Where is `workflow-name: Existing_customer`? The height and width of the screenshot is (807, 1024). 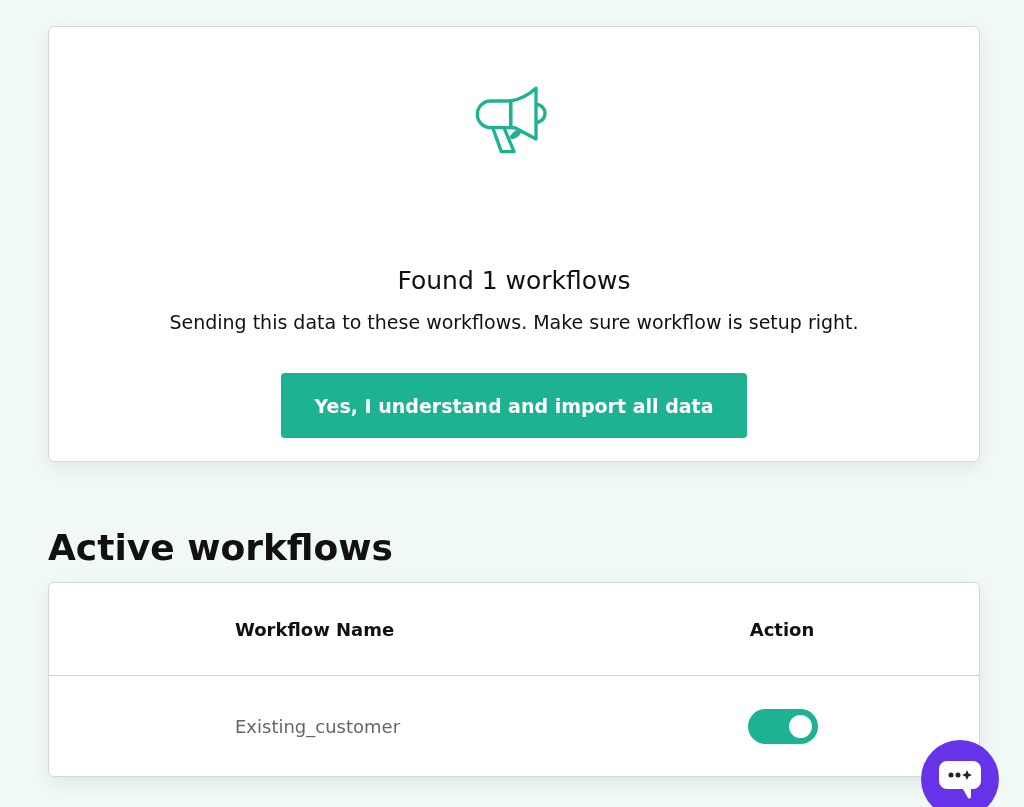
workflow-name: Existing_customer is located at coordinates (318, 726).